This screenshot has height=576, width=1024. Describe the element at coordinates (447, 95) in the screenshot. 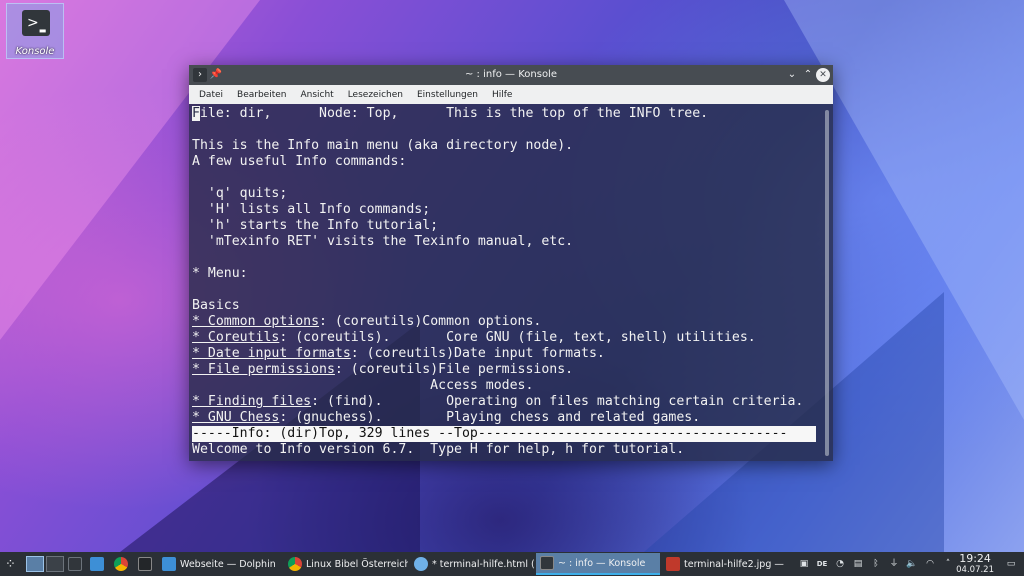

I see `menu-einstellungen: Einstellungen` at that location.